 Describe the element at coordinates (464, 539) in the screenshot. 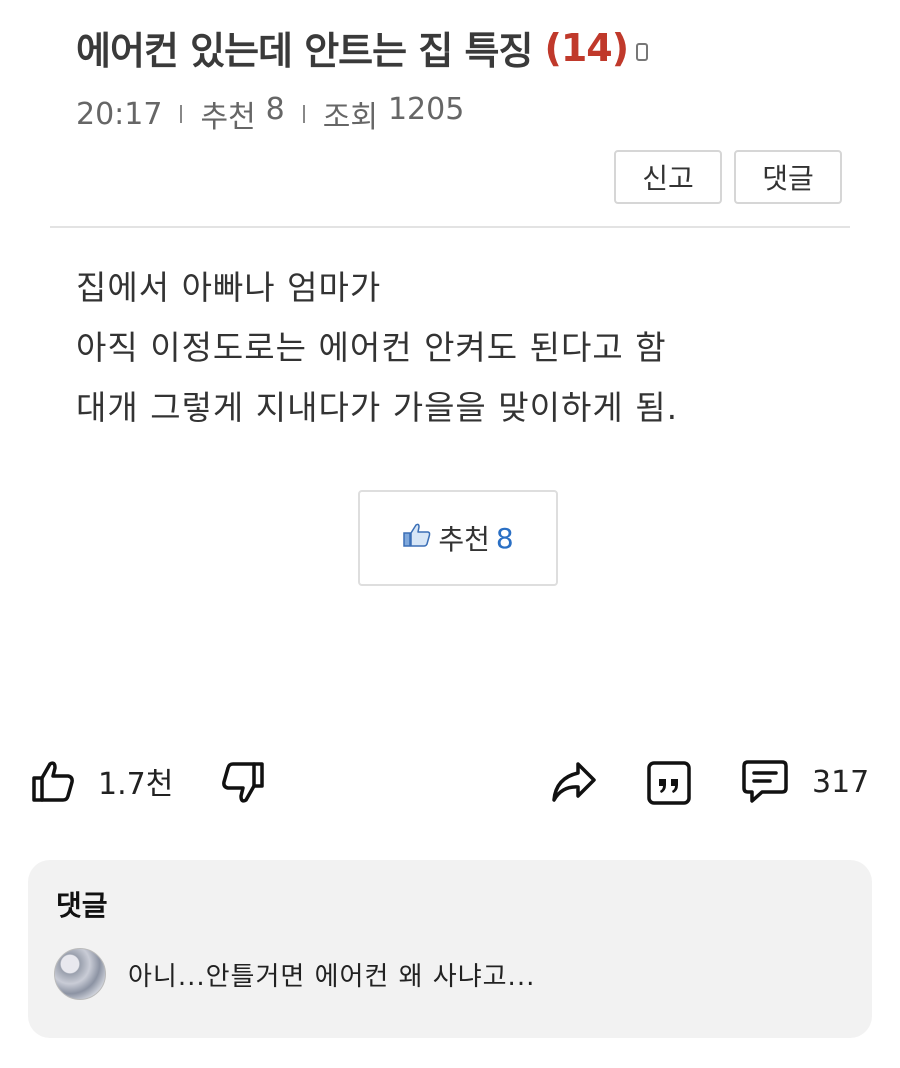

I see `recommend-button-label: 추천` at that location.